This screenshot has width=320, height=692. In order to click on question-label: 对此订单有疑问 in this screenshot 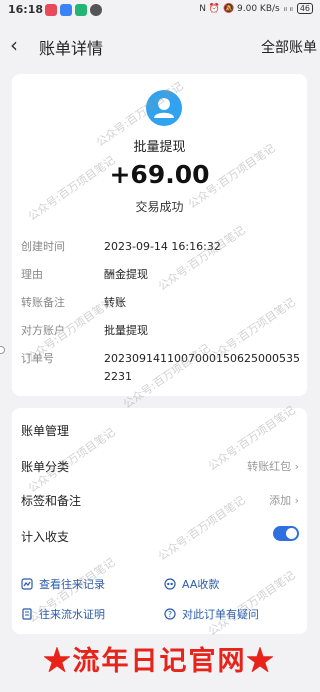, I will do `click(220, 614)`.